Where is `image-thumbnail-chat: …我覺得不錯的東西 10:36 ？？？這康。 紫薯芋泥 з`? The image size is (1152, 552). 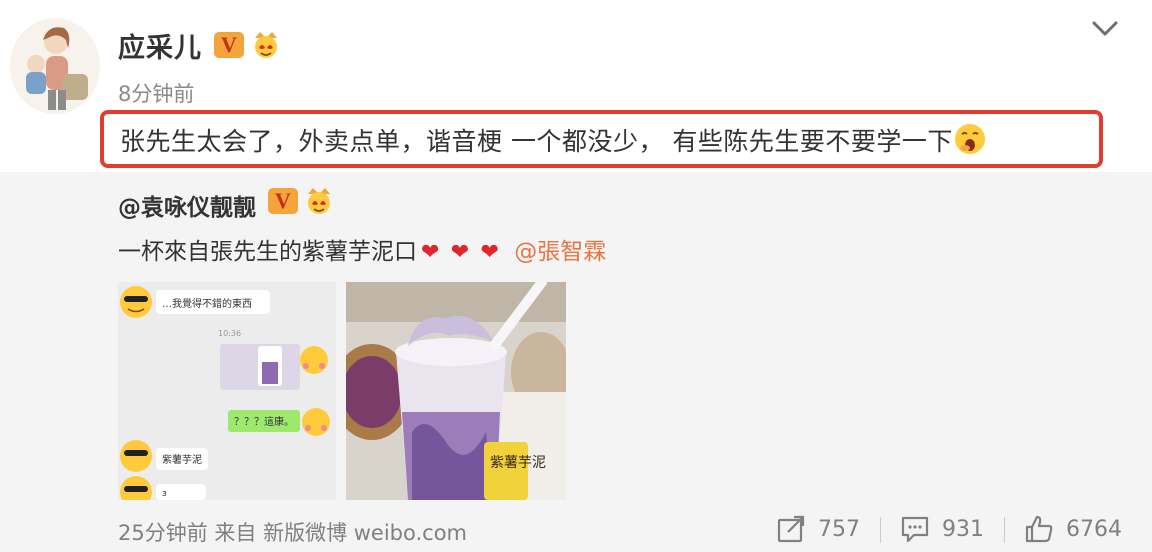
image-thumbnail-chat: …我覺得不錯的東西 10:36 ？？？這康。 紫薯芋泥 з is located at coordinates (227, 391).